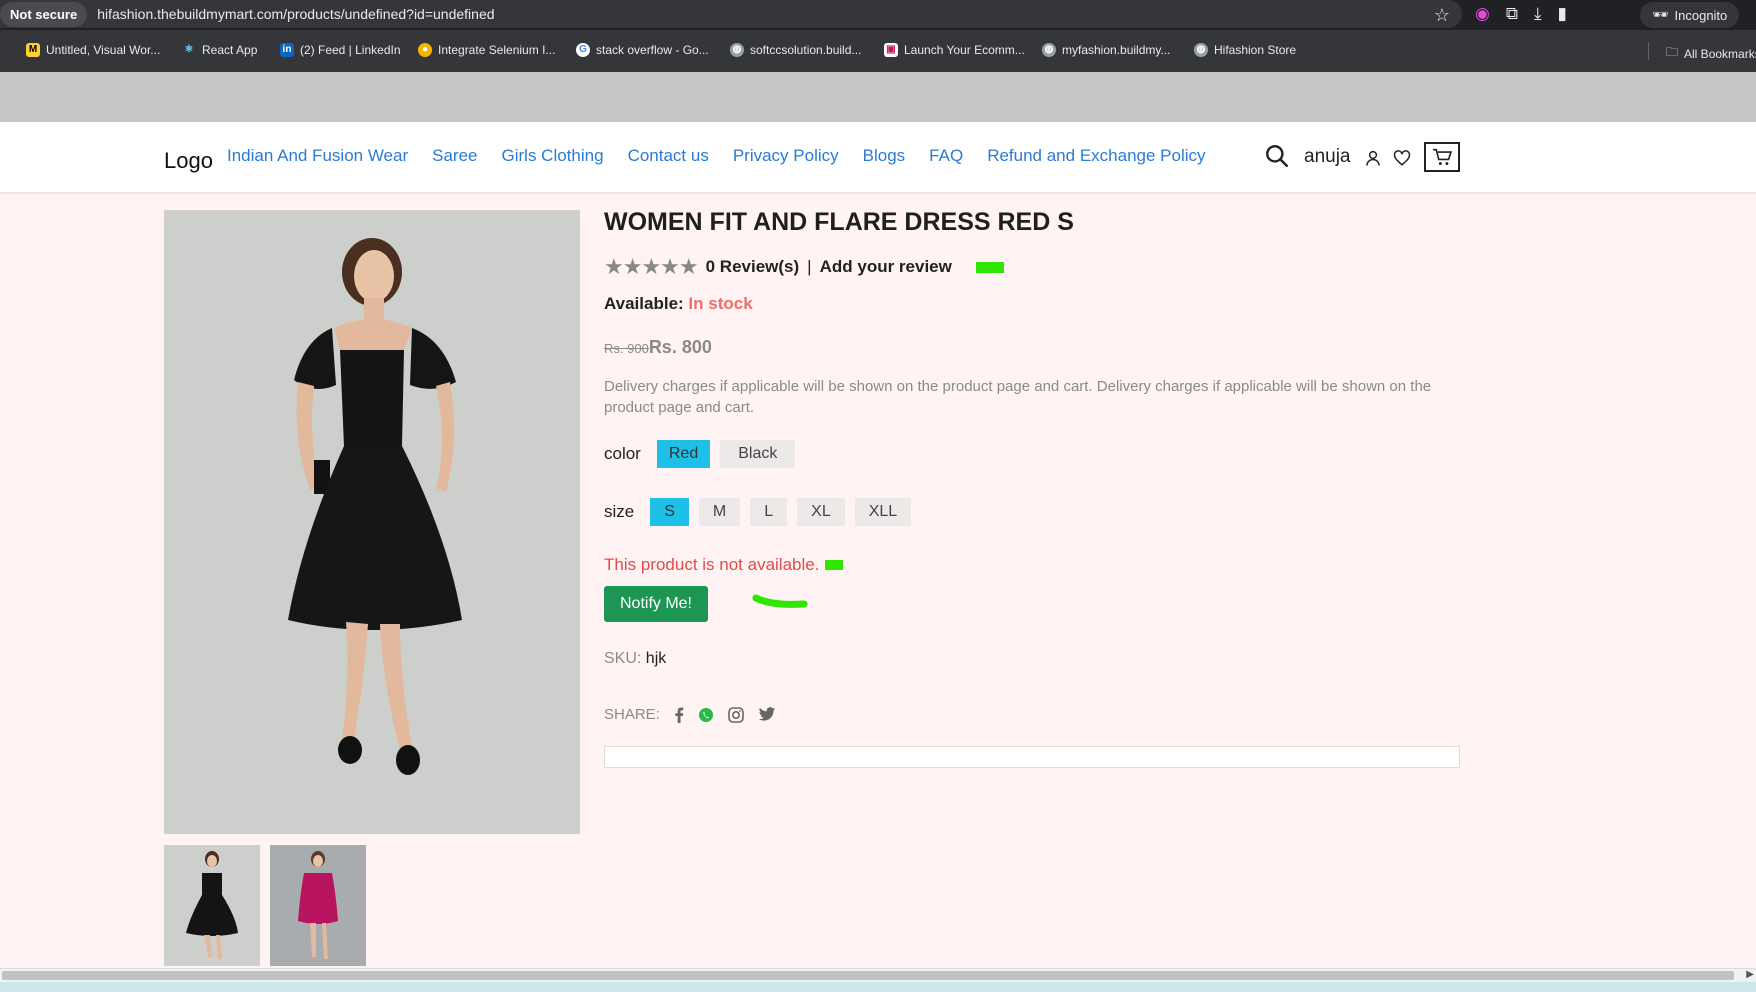  I want to click on color-selector: color Red Black, so click(702, 454).